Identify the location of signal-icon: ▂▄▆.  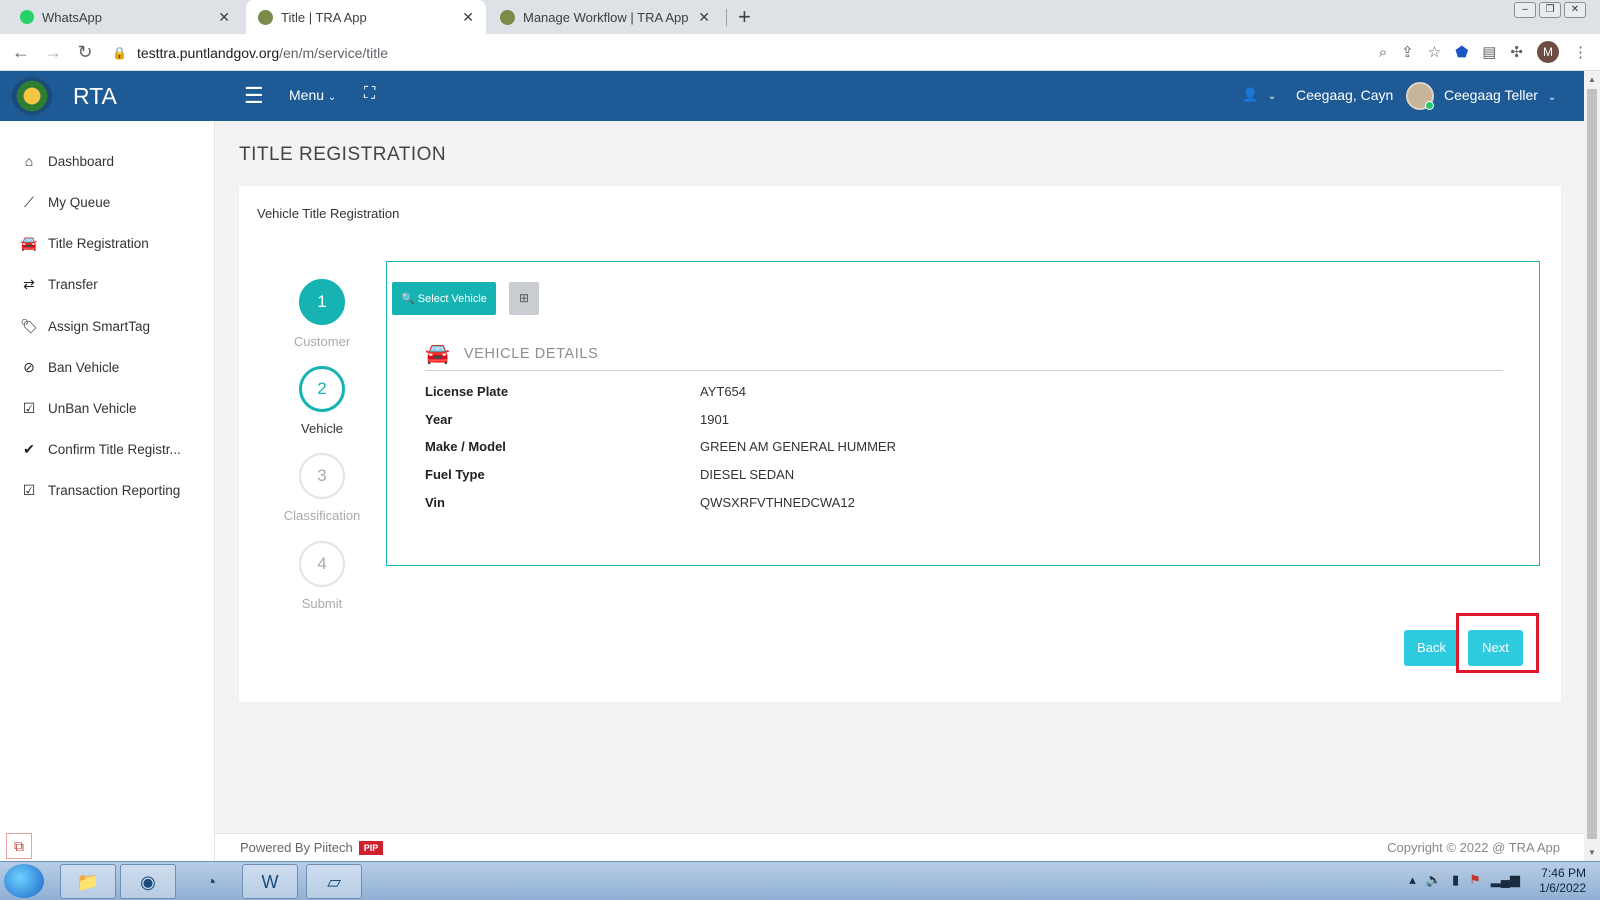
(1505, 880).